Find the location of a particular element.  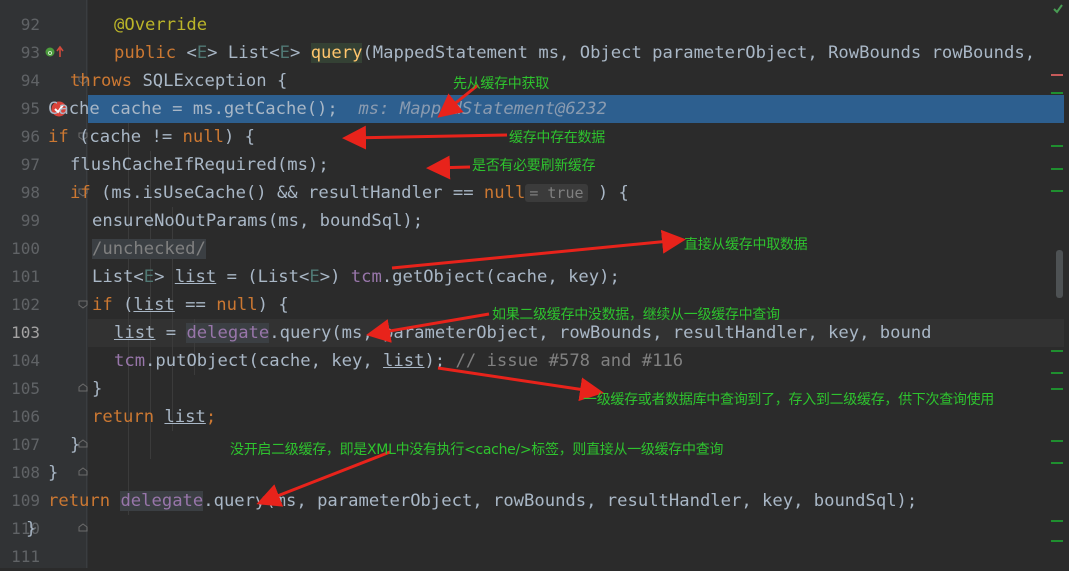

annotation-note: 先从缓存中获取 is located at coordinates (501, 84).